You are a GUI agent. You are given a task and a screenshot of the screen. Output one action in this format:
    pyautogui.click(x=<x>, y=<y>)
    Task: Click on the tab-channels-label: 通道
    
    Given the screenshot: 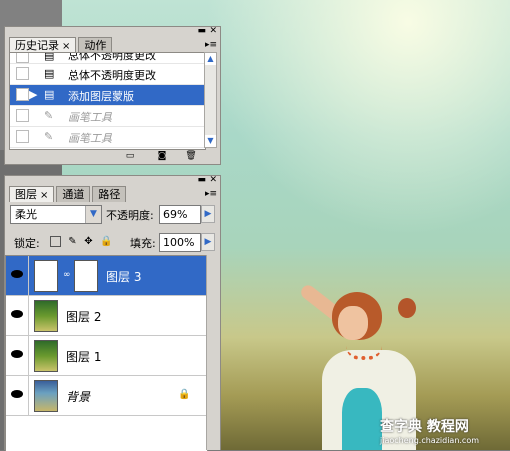 What is the action you would take?
    pyautogui.click(x=73, y=194)
    